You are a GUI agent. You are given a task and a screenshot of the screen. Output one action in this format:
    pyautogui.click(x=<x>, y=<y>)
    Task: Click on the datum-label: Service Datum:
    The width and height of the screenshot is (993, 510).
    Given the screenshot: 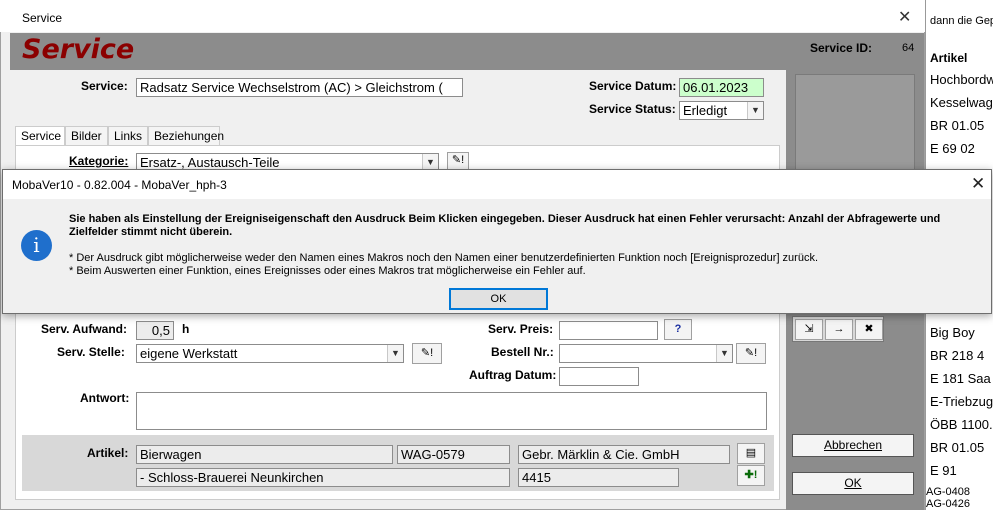 What is the action you would take?
    pyautogui.click(x=633, y=86)
    